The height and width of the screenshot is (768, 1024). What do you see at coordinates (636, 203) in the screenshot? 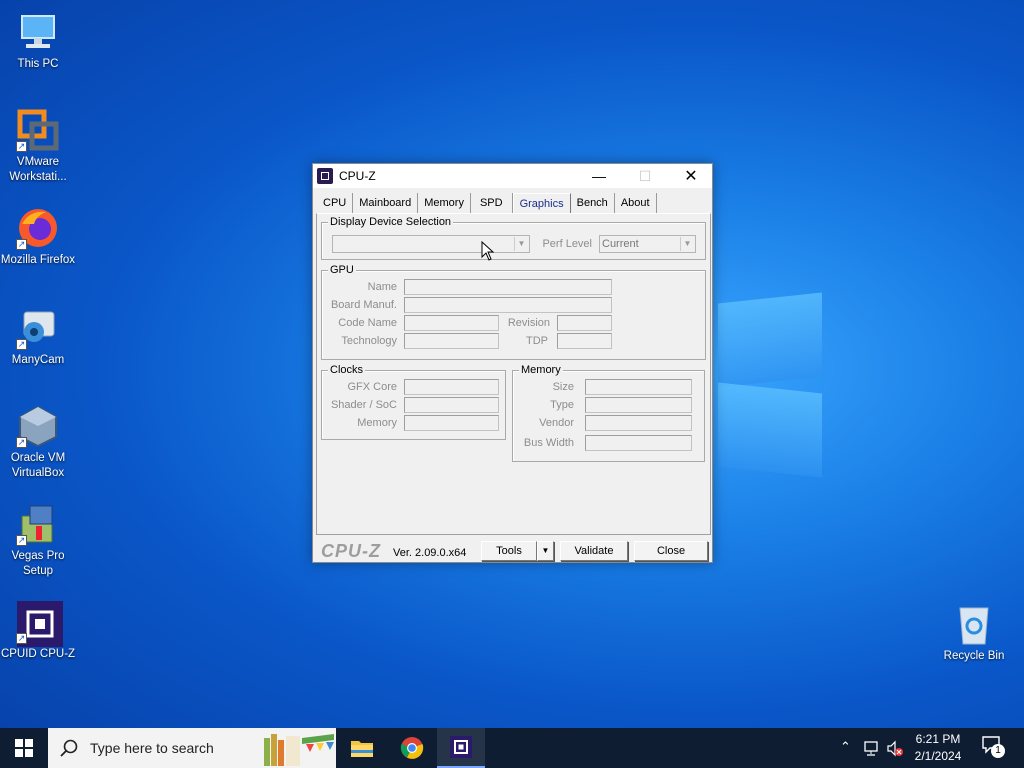
I see `tab-about: About` at bounding box center [636, 203].